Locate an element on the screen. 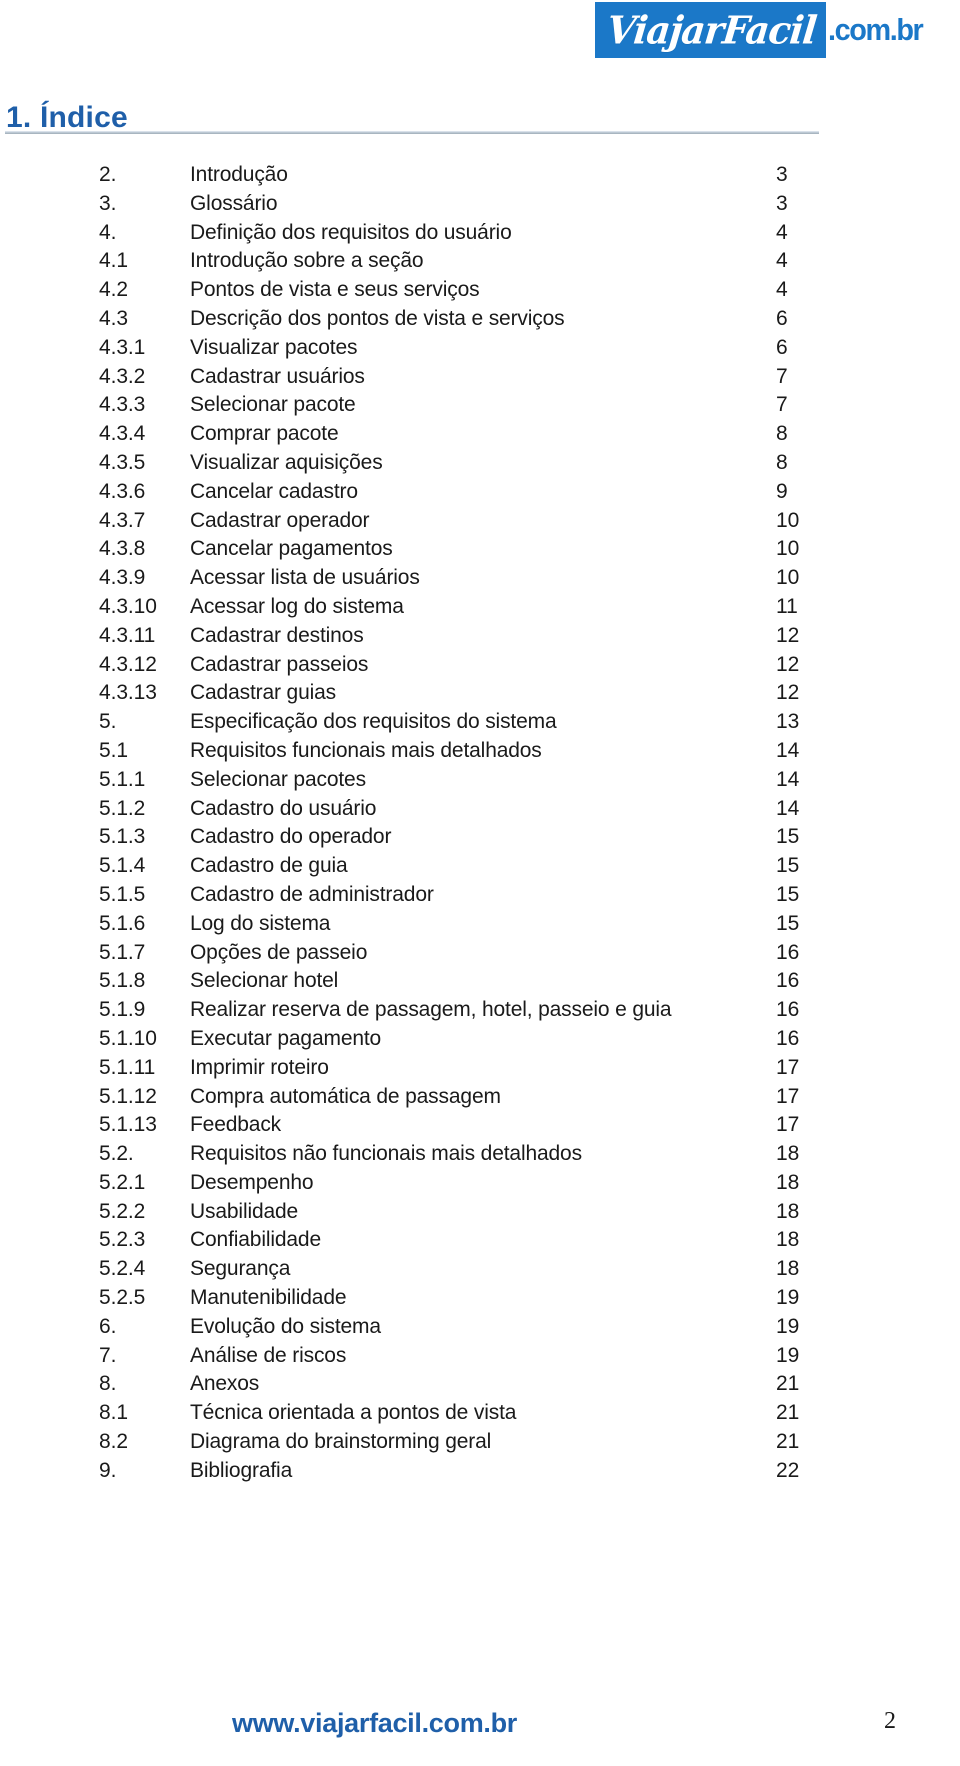  toc-entry: 8. Anexos 21 is located at coordinates (480, 1384).